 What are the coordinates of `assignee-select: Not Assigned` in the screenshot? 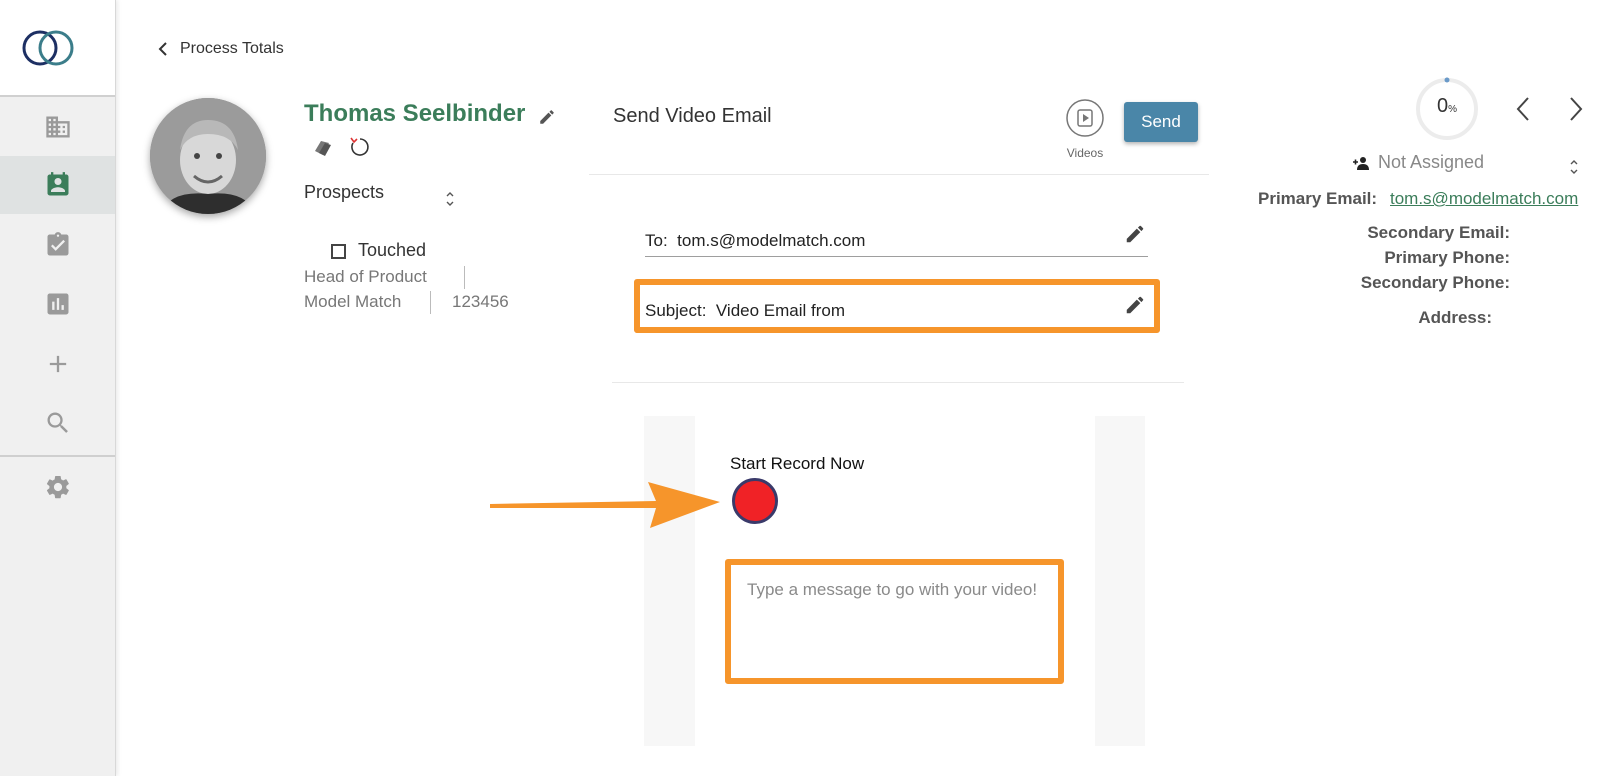 It's located at (1418, 162).